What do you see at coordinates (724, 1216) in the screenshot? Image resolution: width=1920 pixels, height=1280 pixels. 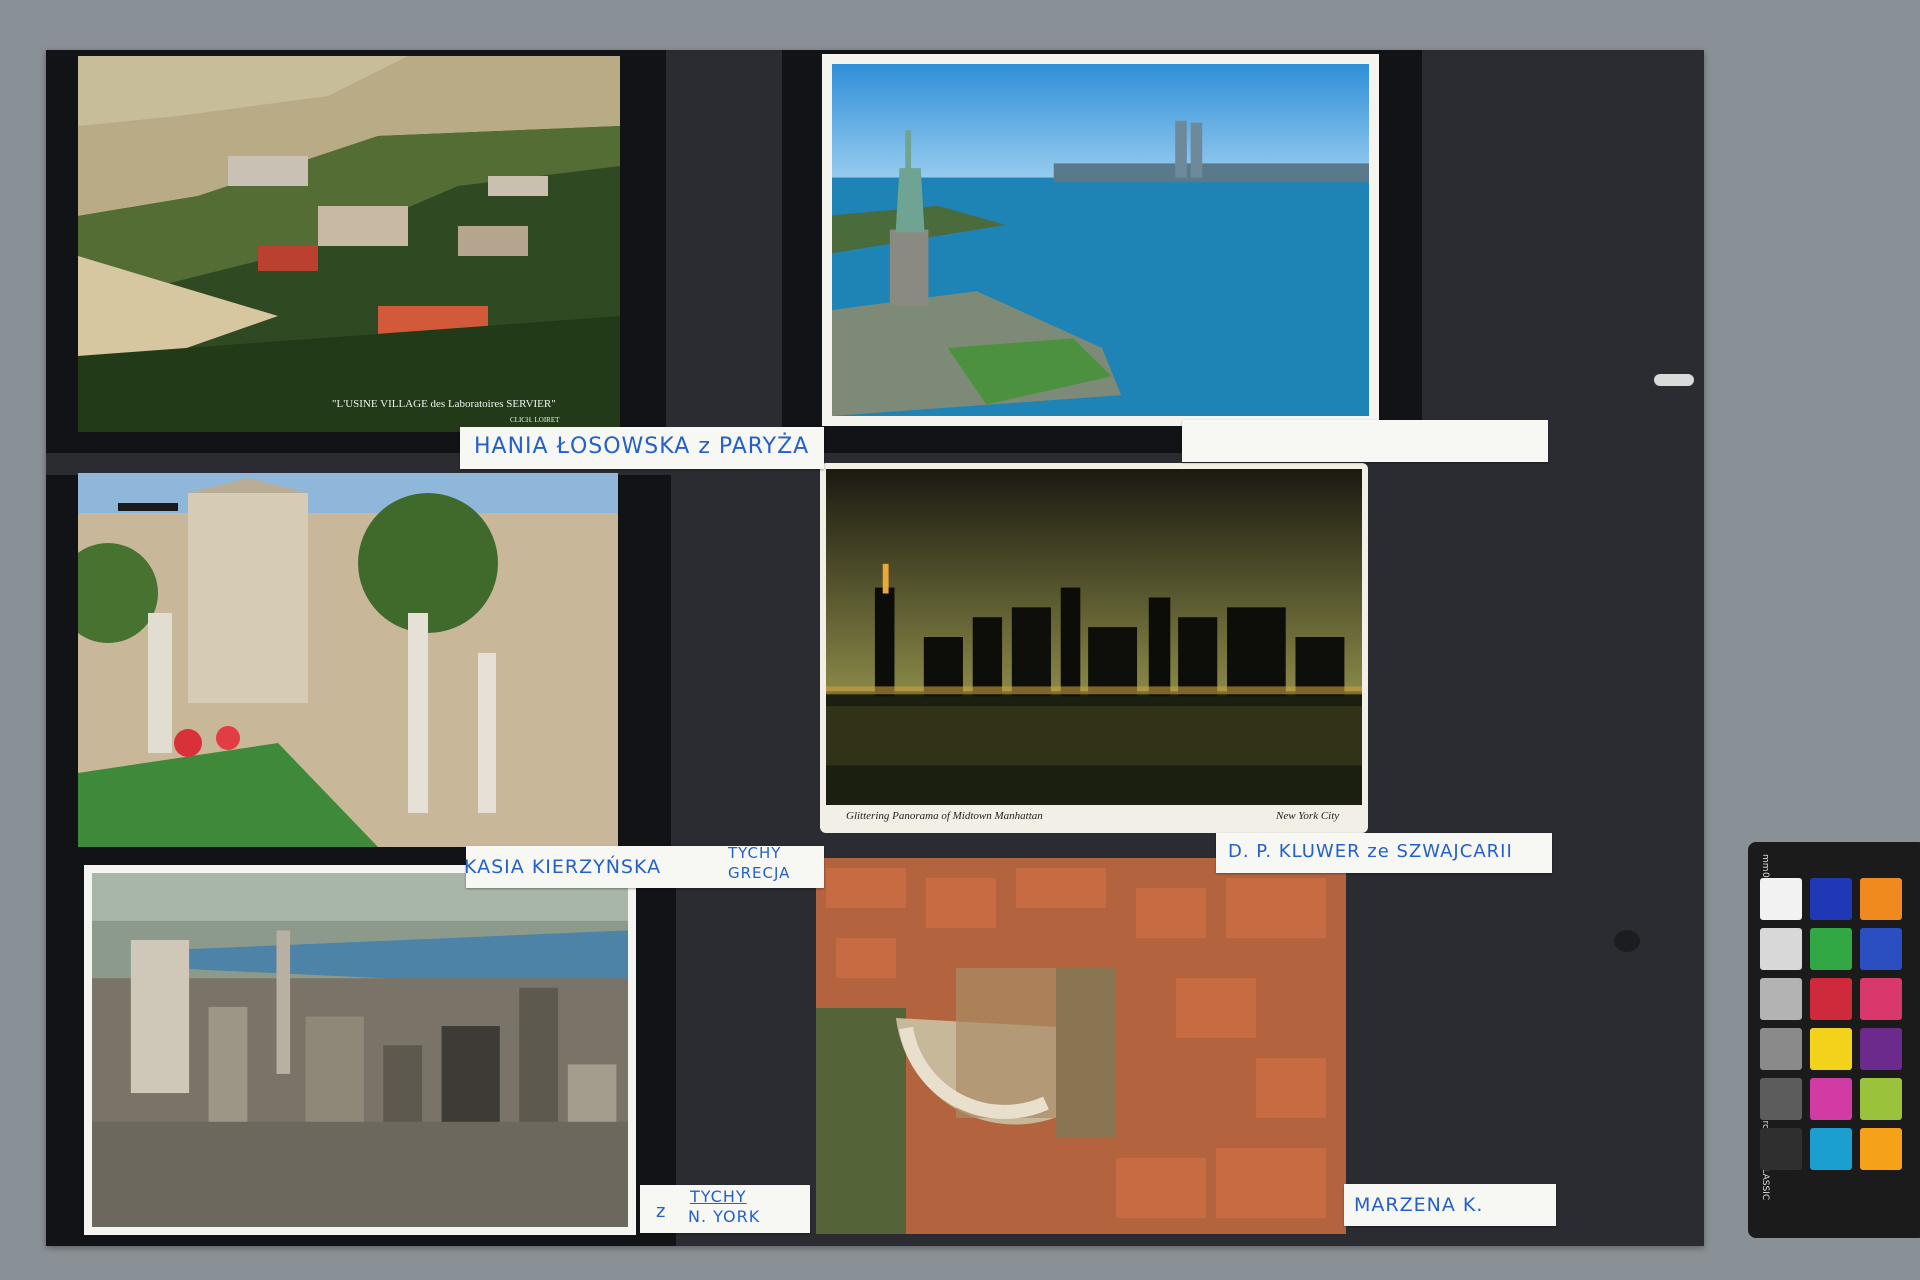 I see `label-5-line2: N. YORK` at bounding box center [724, 1216].